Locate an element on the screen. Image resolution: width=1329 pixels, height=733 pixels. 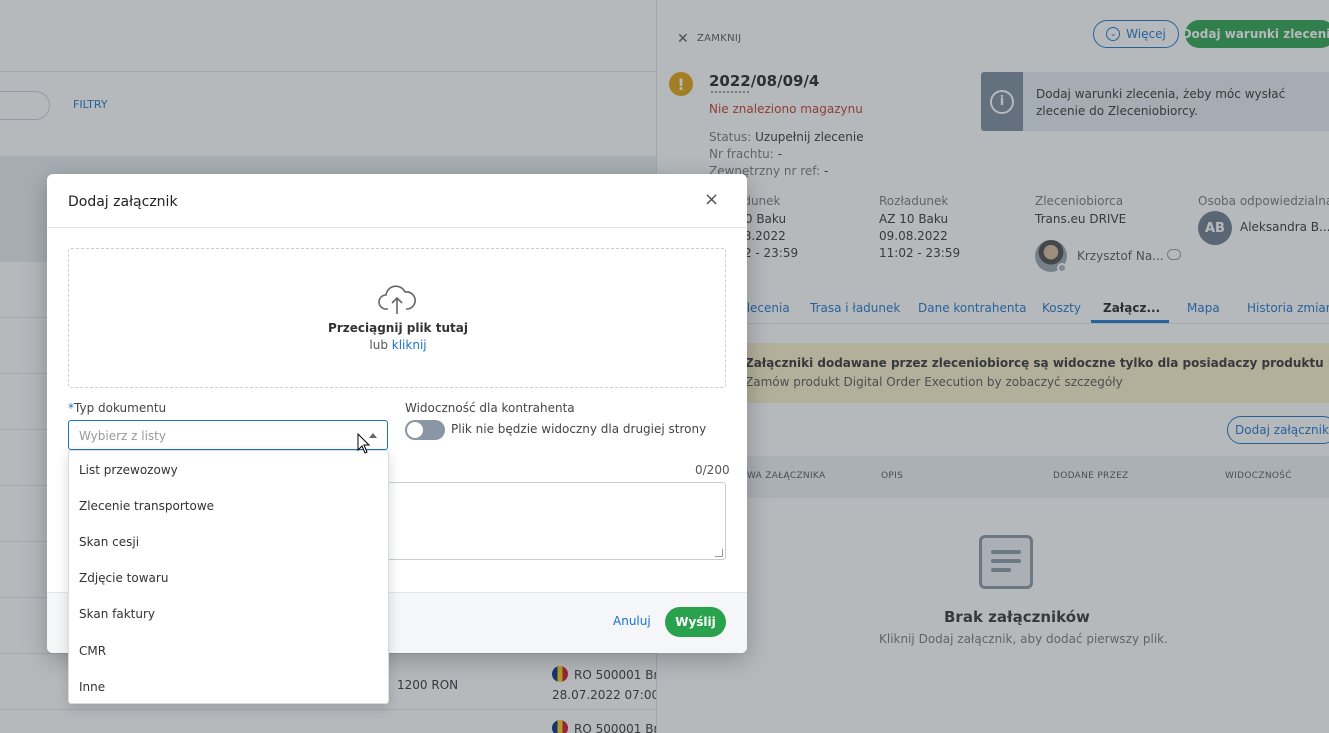
doc-type-label: *Typ dokumentu is located at coordinates (117, 408).